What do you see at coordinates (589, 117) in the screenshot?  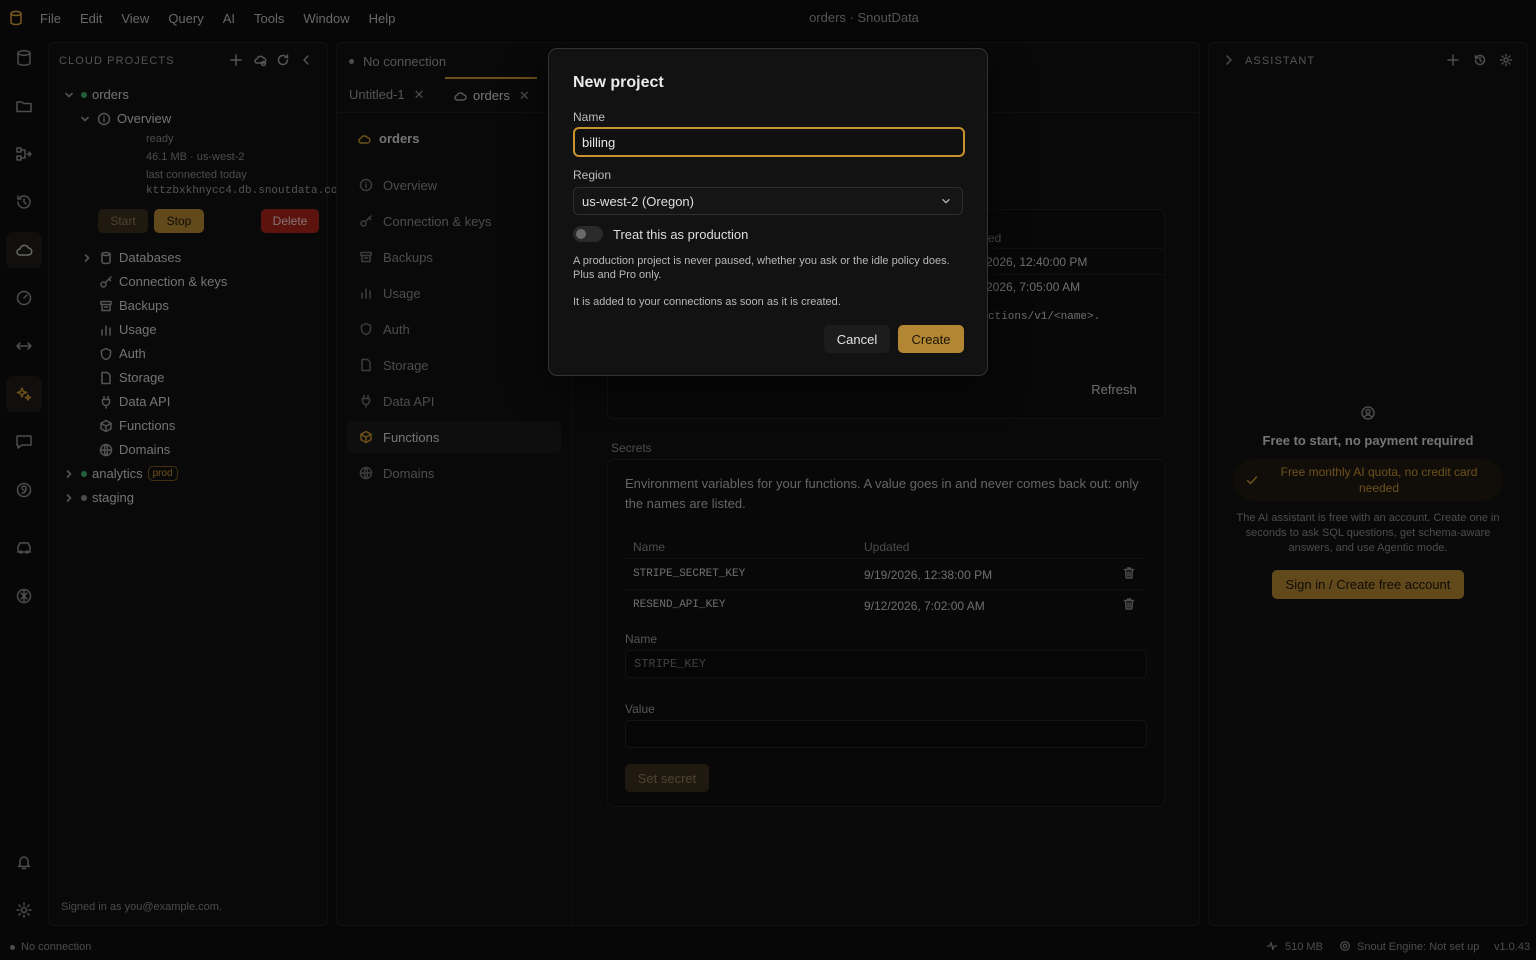 I see `name-label: Name` at bounding box center [589, 117].